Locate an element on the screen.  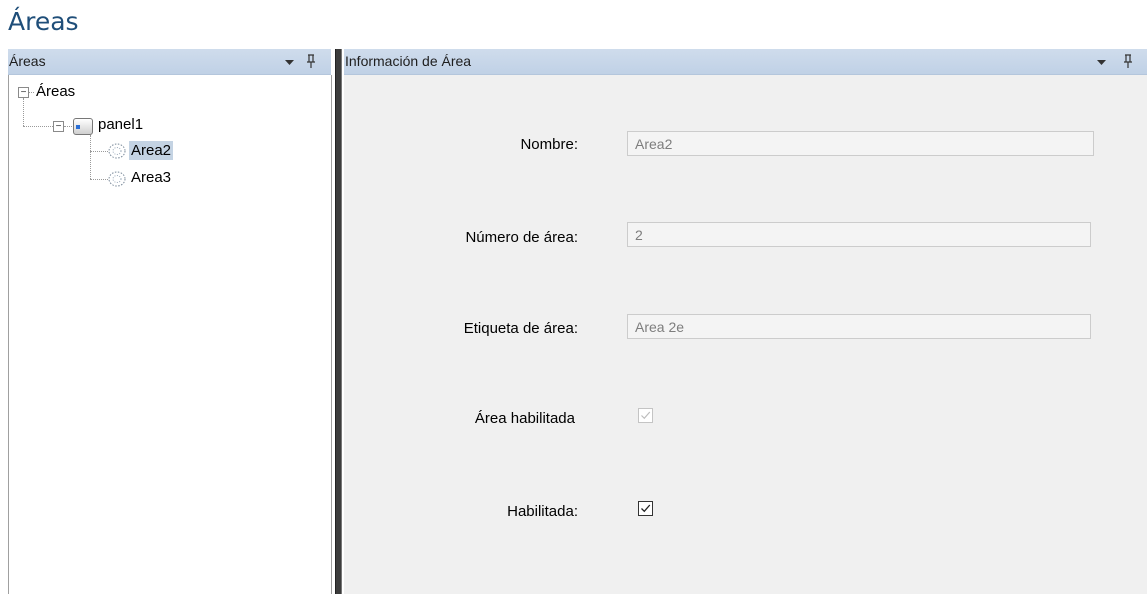
habilitada-checkbox is located at coordinates (645, 508).